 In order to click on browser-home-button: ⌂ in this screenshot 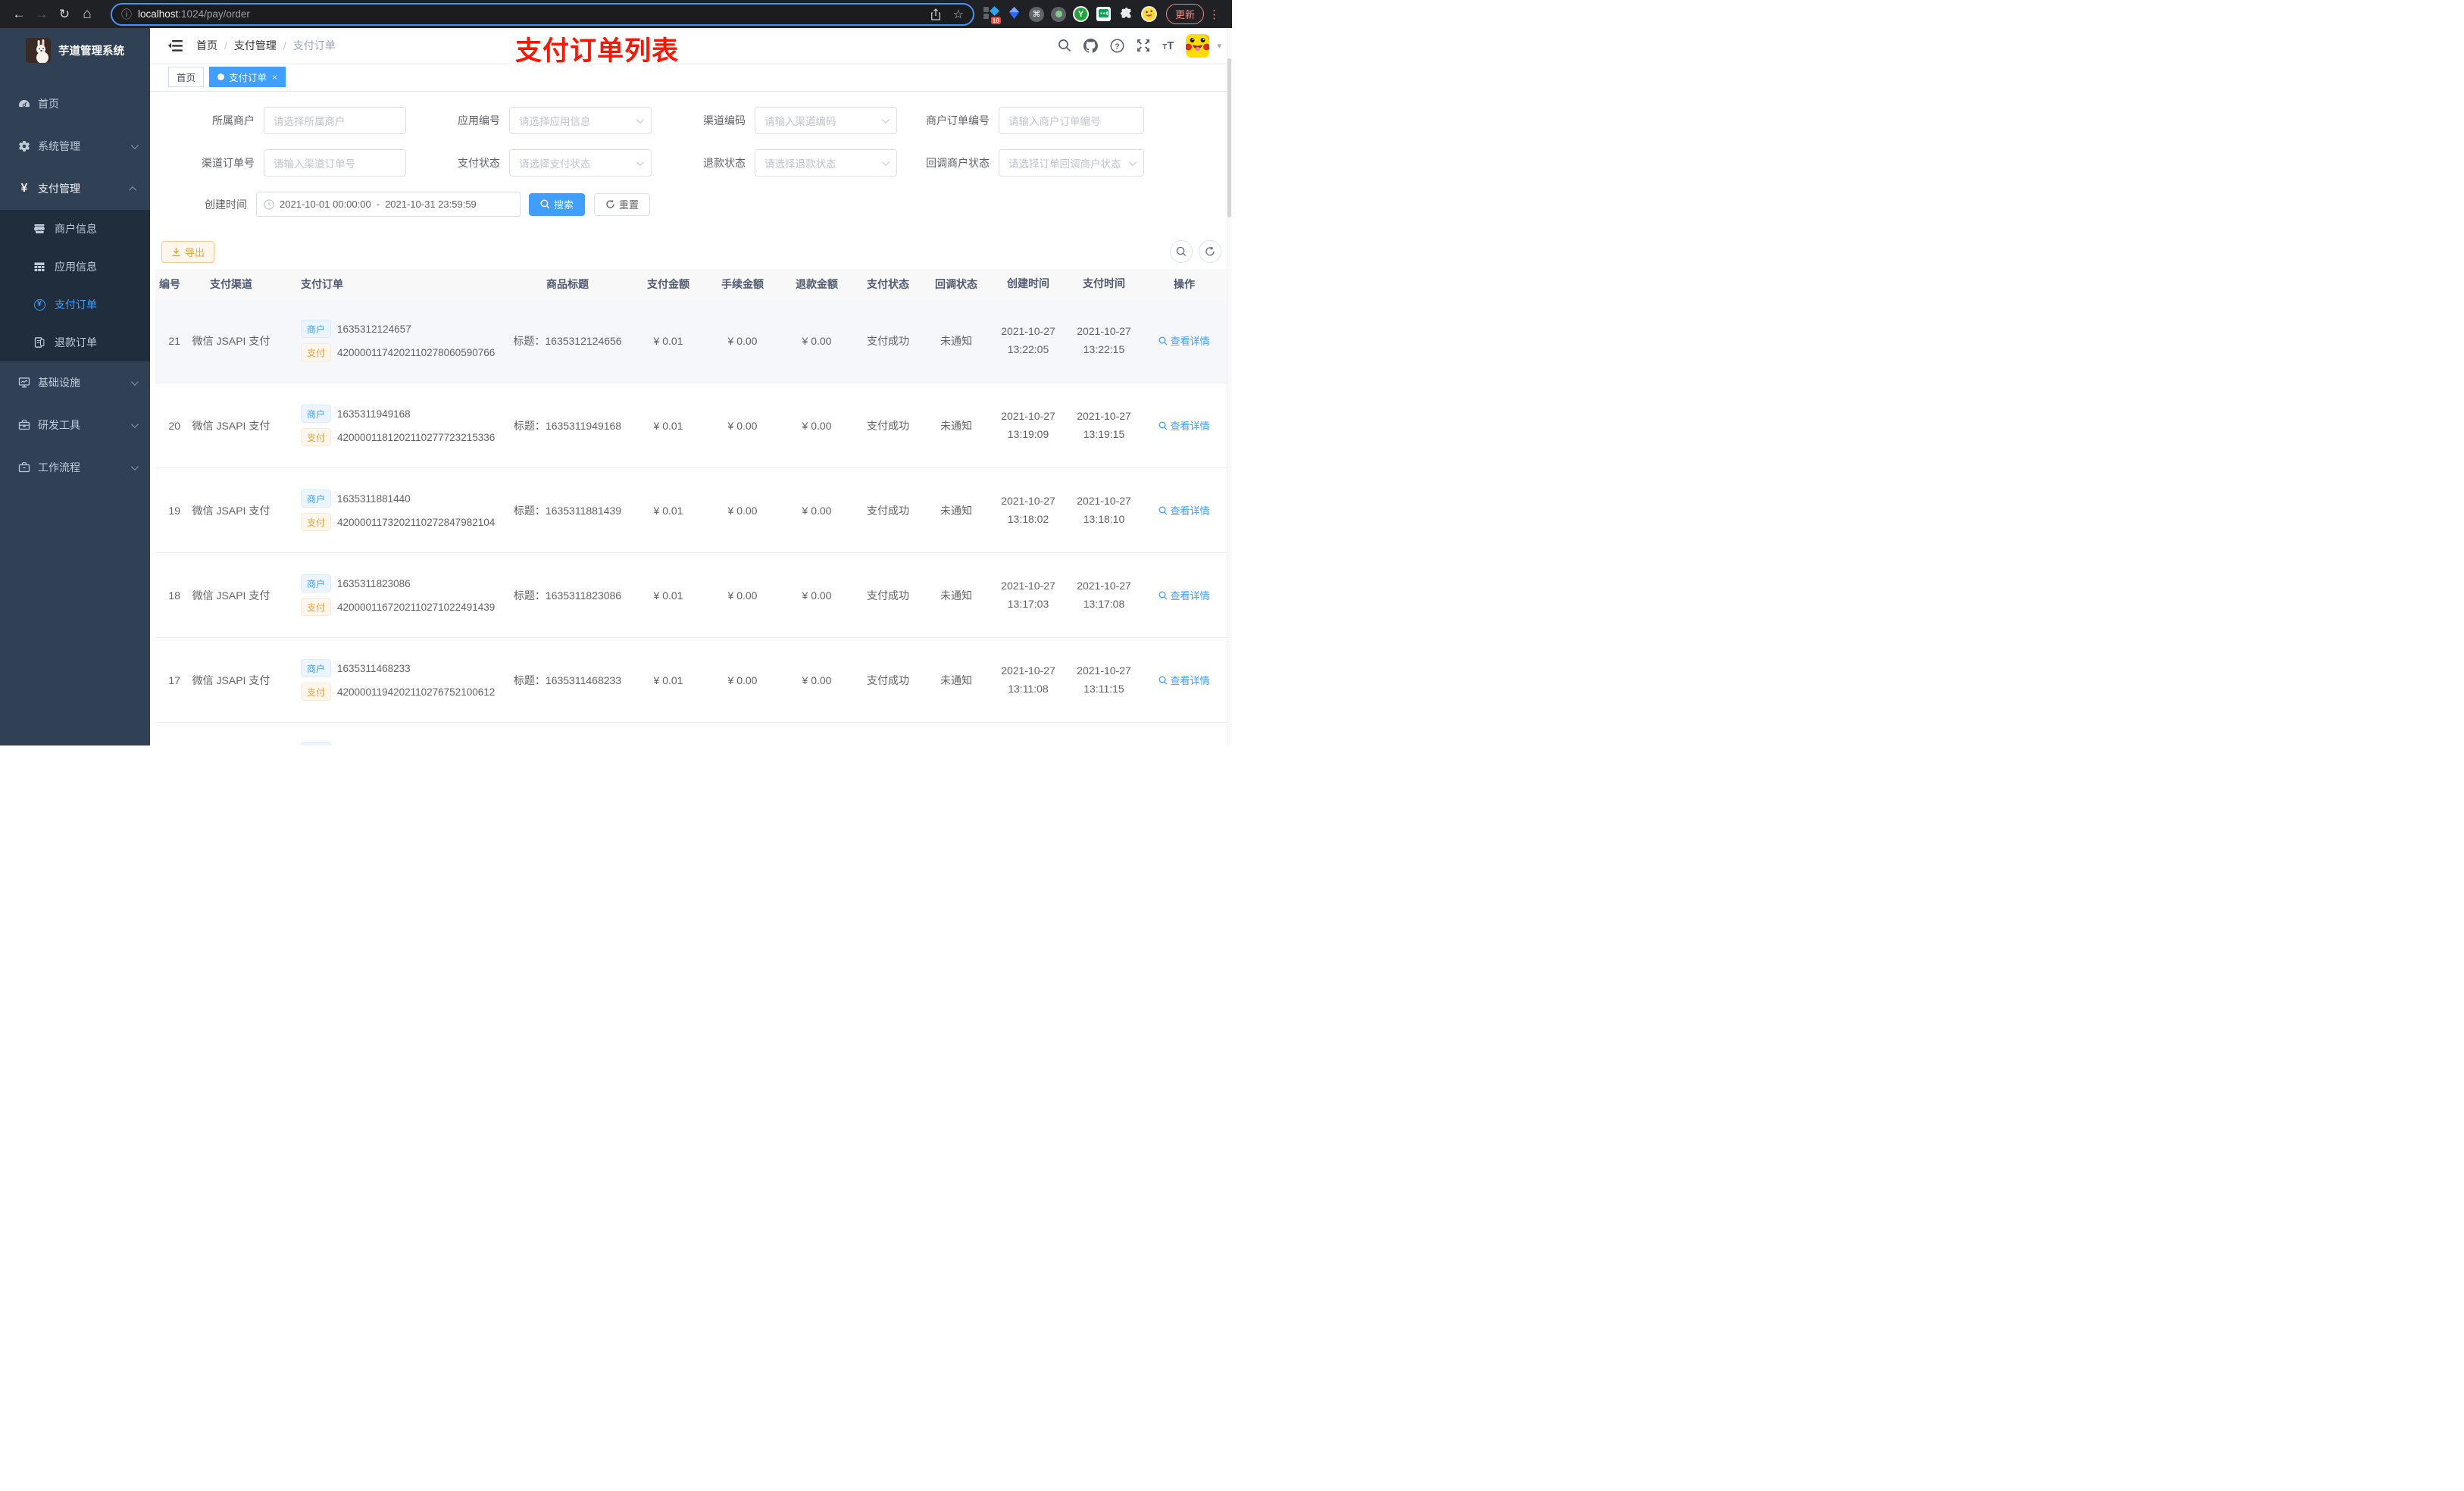, I will do `click(87, 14)`.